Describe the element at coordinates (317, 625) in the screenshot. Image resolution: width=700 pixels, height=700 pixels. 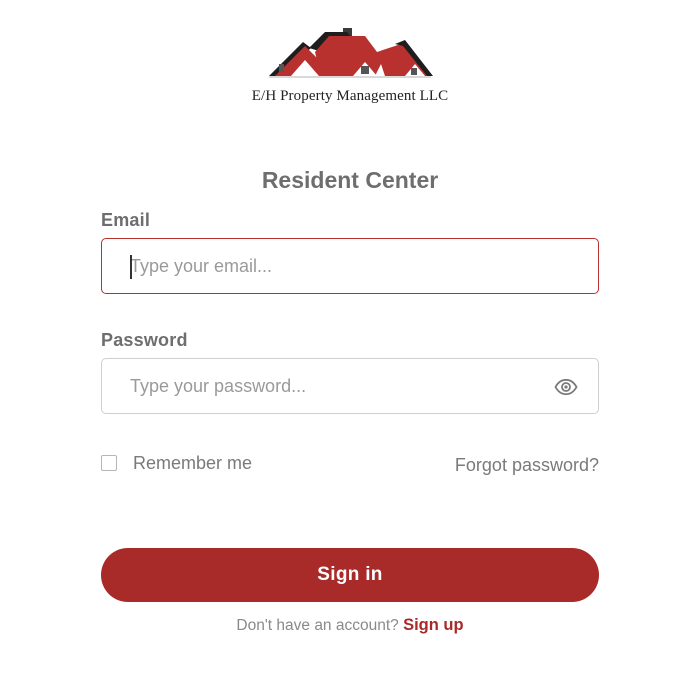
I see `signup-prompt: Don't have an account?` at that location.